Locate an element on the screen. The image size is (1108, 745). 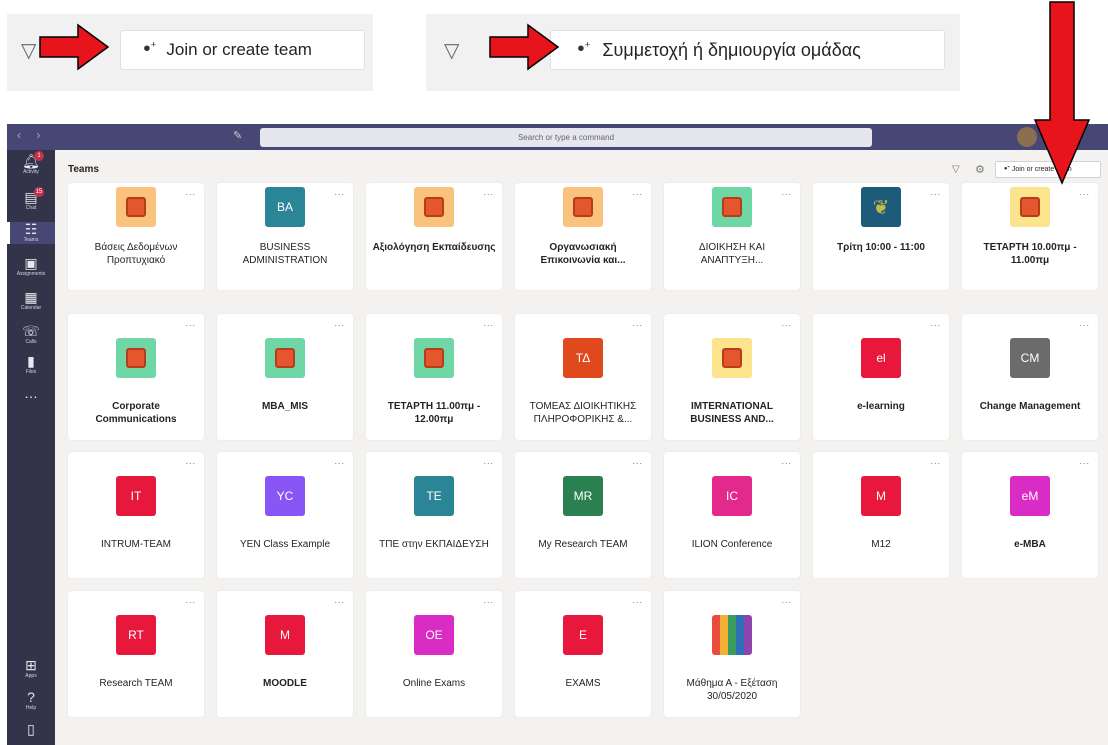
team-card: ... Corporate Communications is located at coordinates (136, 377).